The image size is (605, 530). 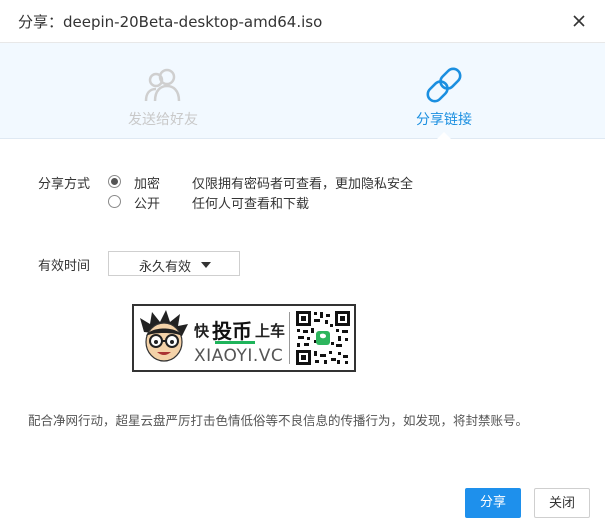 I want to click on validity-value: 永久有效, so click(x=165, y=267).